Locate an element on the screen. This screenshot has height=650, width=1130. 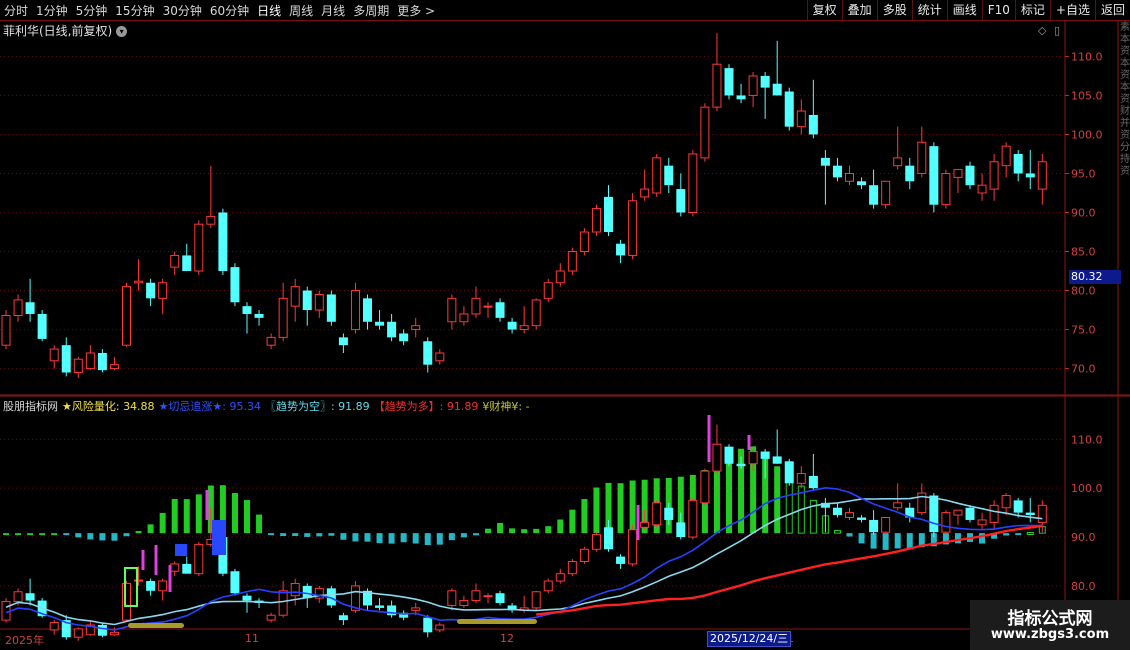
legend-item-4: 【趋势为多】: 91.89 is located at coordinates (426, 406).